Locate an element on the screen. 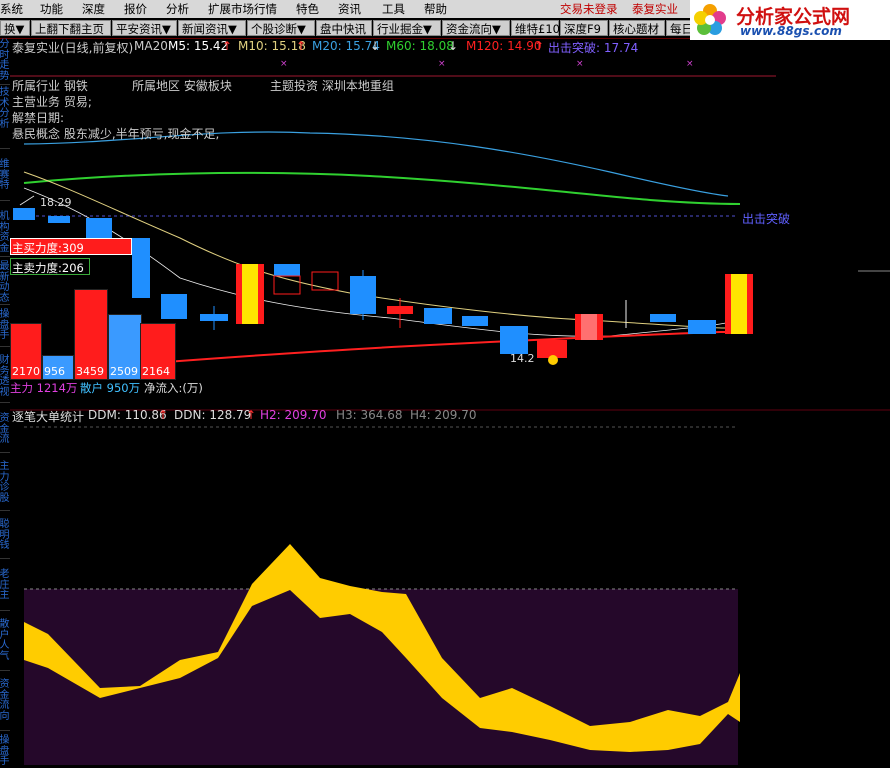  force-bar-value: 2170 is located at coordinates (26, 371).